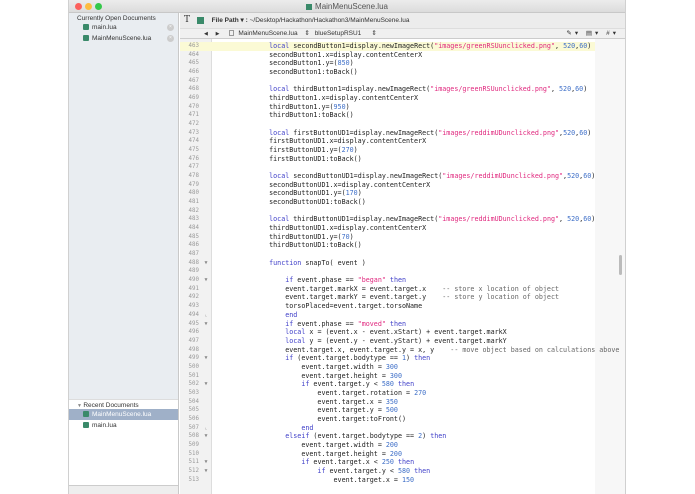 This screenshot has height=494, width=695. Describe the element at coordinates (193, 410) in the screenshot. I see `line-number: 505` at that location.